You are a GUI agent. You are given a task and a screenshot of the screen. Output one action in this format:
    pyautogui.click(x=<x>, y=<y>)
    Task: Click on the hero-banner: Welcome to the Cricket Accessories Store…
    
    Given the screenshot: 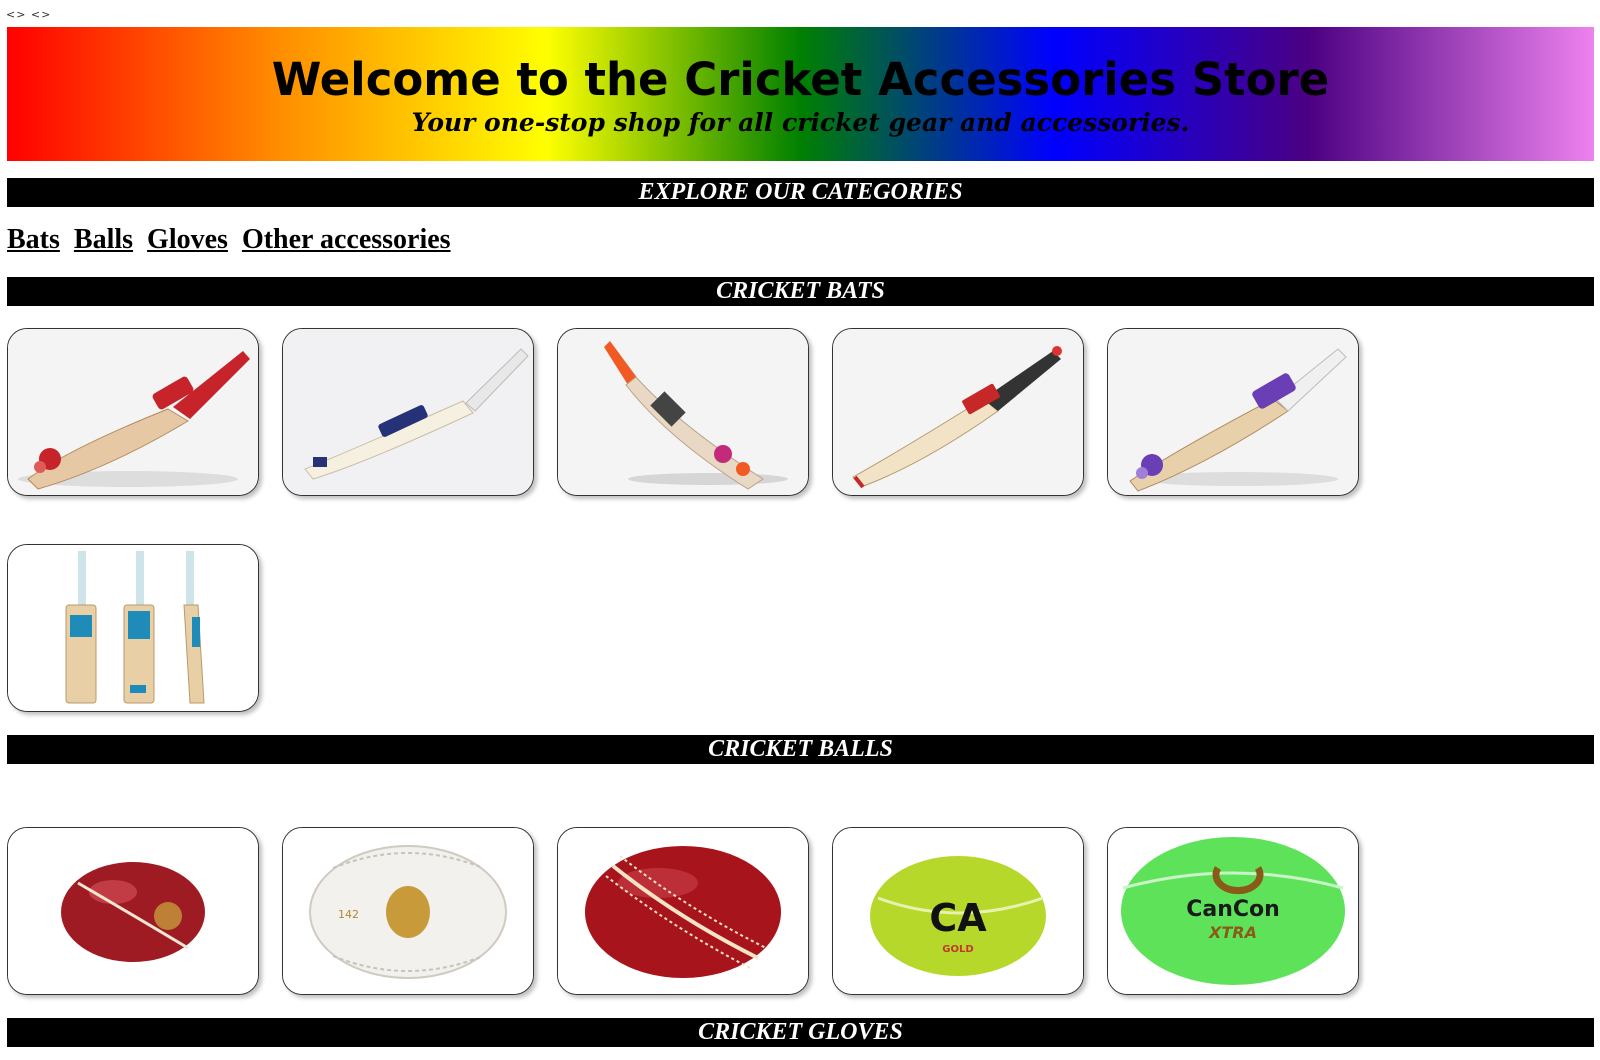 What is the action you would take?
    pyautogui.click(x=800, y=94)
    